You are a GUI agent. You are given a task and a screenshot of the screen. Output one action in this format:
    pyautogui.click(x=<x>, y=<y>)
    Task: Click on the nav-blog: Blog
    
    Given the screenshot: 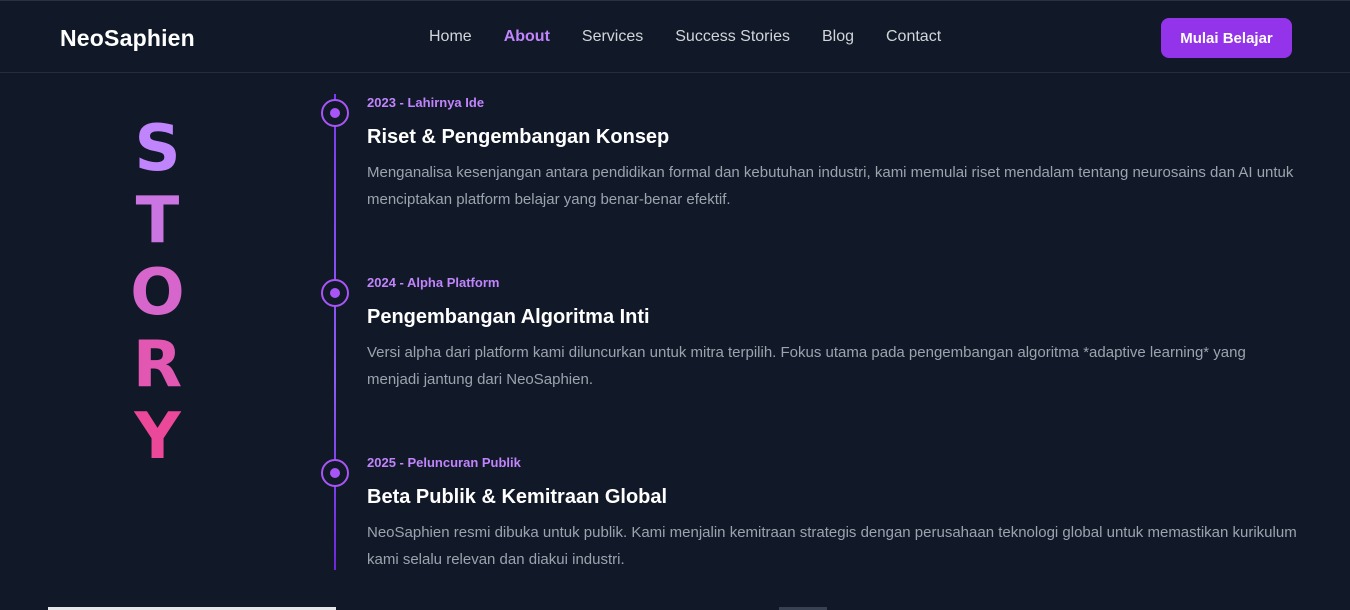 What is the action you would take?
    pyautogui.click(x=838, y=37)
    